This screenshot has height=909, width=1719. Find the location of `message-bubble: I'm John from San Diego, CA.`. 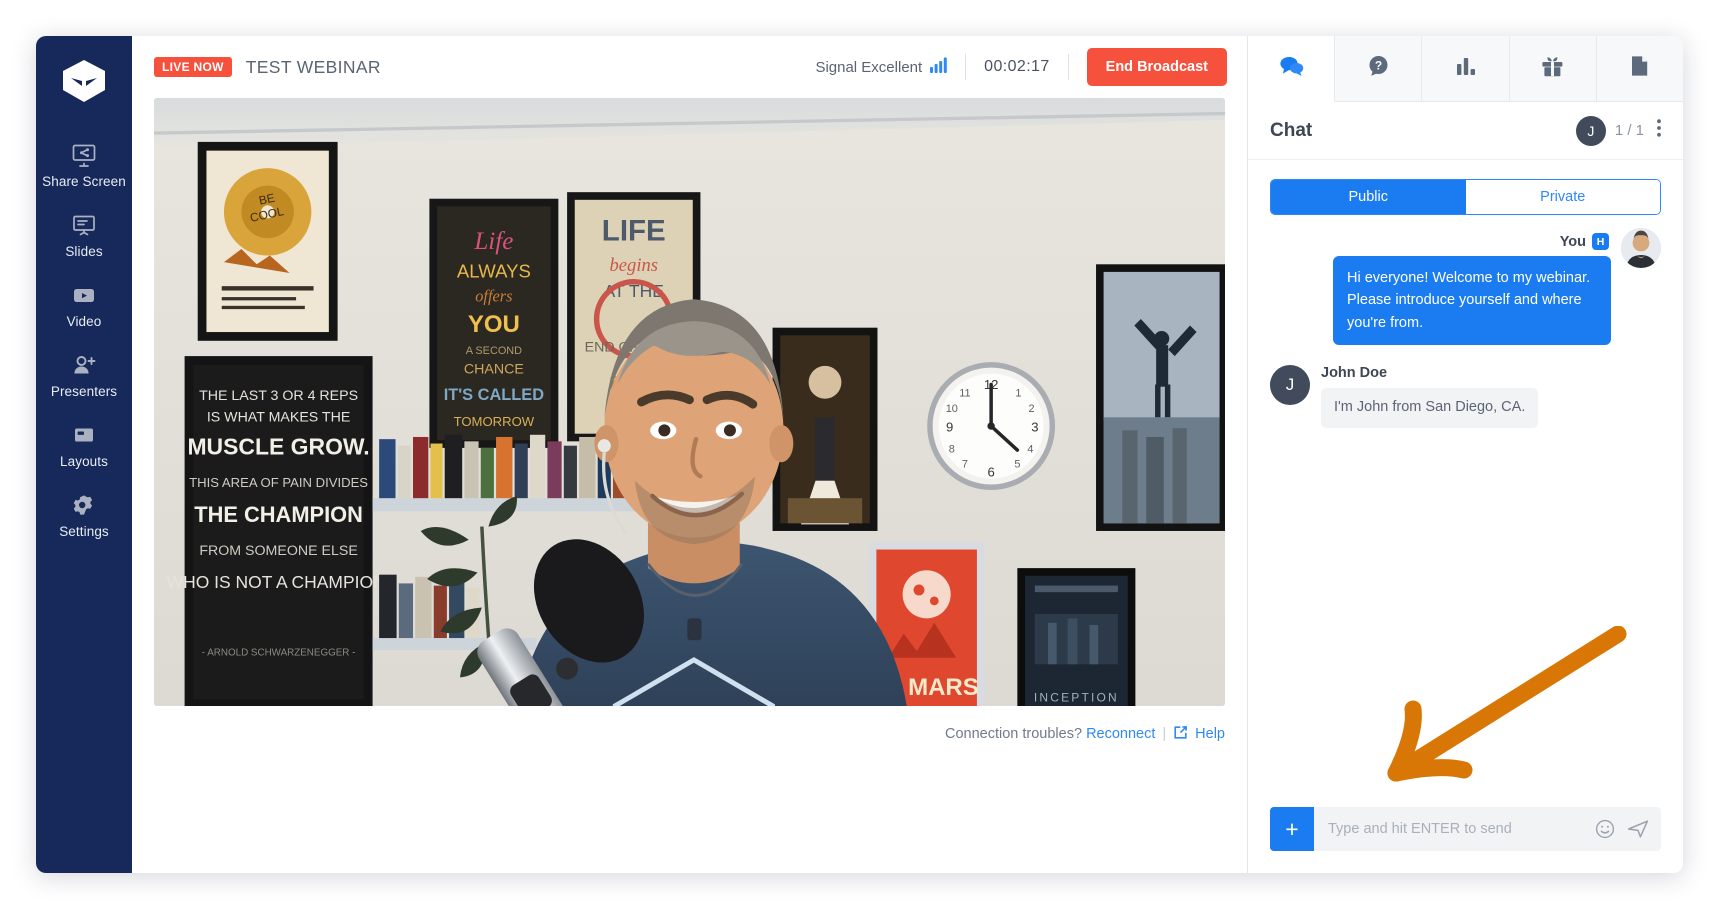

message-bubble: I'm John from San Diego, CA. is located at coordinates (1430, 408).